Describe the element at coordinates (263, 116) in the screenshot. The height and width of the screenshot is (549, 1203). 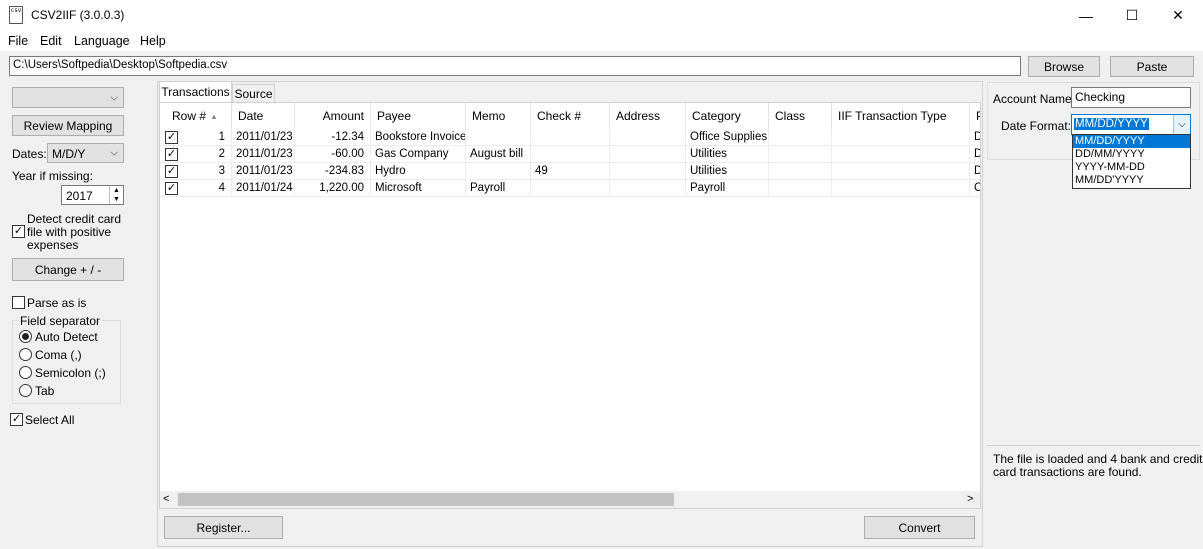
I see `col-header-date: Date` at that location.